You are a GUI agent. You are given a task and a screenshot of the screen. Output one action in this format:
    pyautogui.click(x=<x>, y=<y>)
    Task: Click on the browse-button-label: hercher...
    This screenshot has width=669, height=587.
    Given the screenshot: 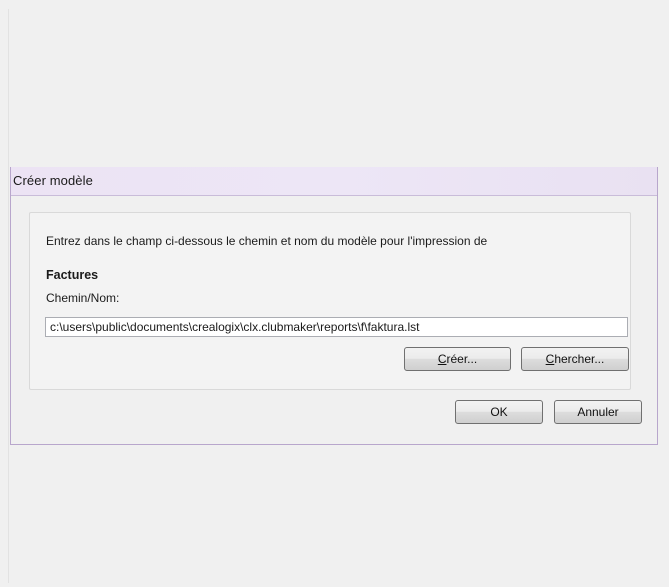 What is the action you would take?
    pyautogui.click(x=579, y=359)
    